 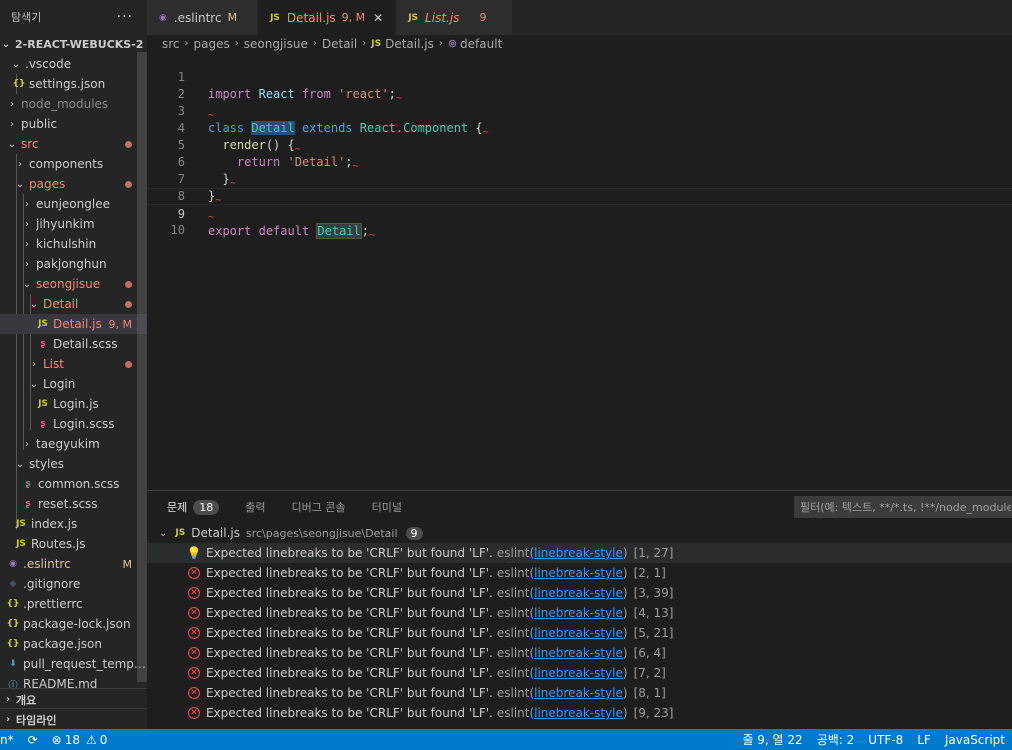 What do you see at coordinates (73, 544) in the screenshot?
I see `tree-item-routes-js: JS Routes.js` at bounding box center [73, 544].